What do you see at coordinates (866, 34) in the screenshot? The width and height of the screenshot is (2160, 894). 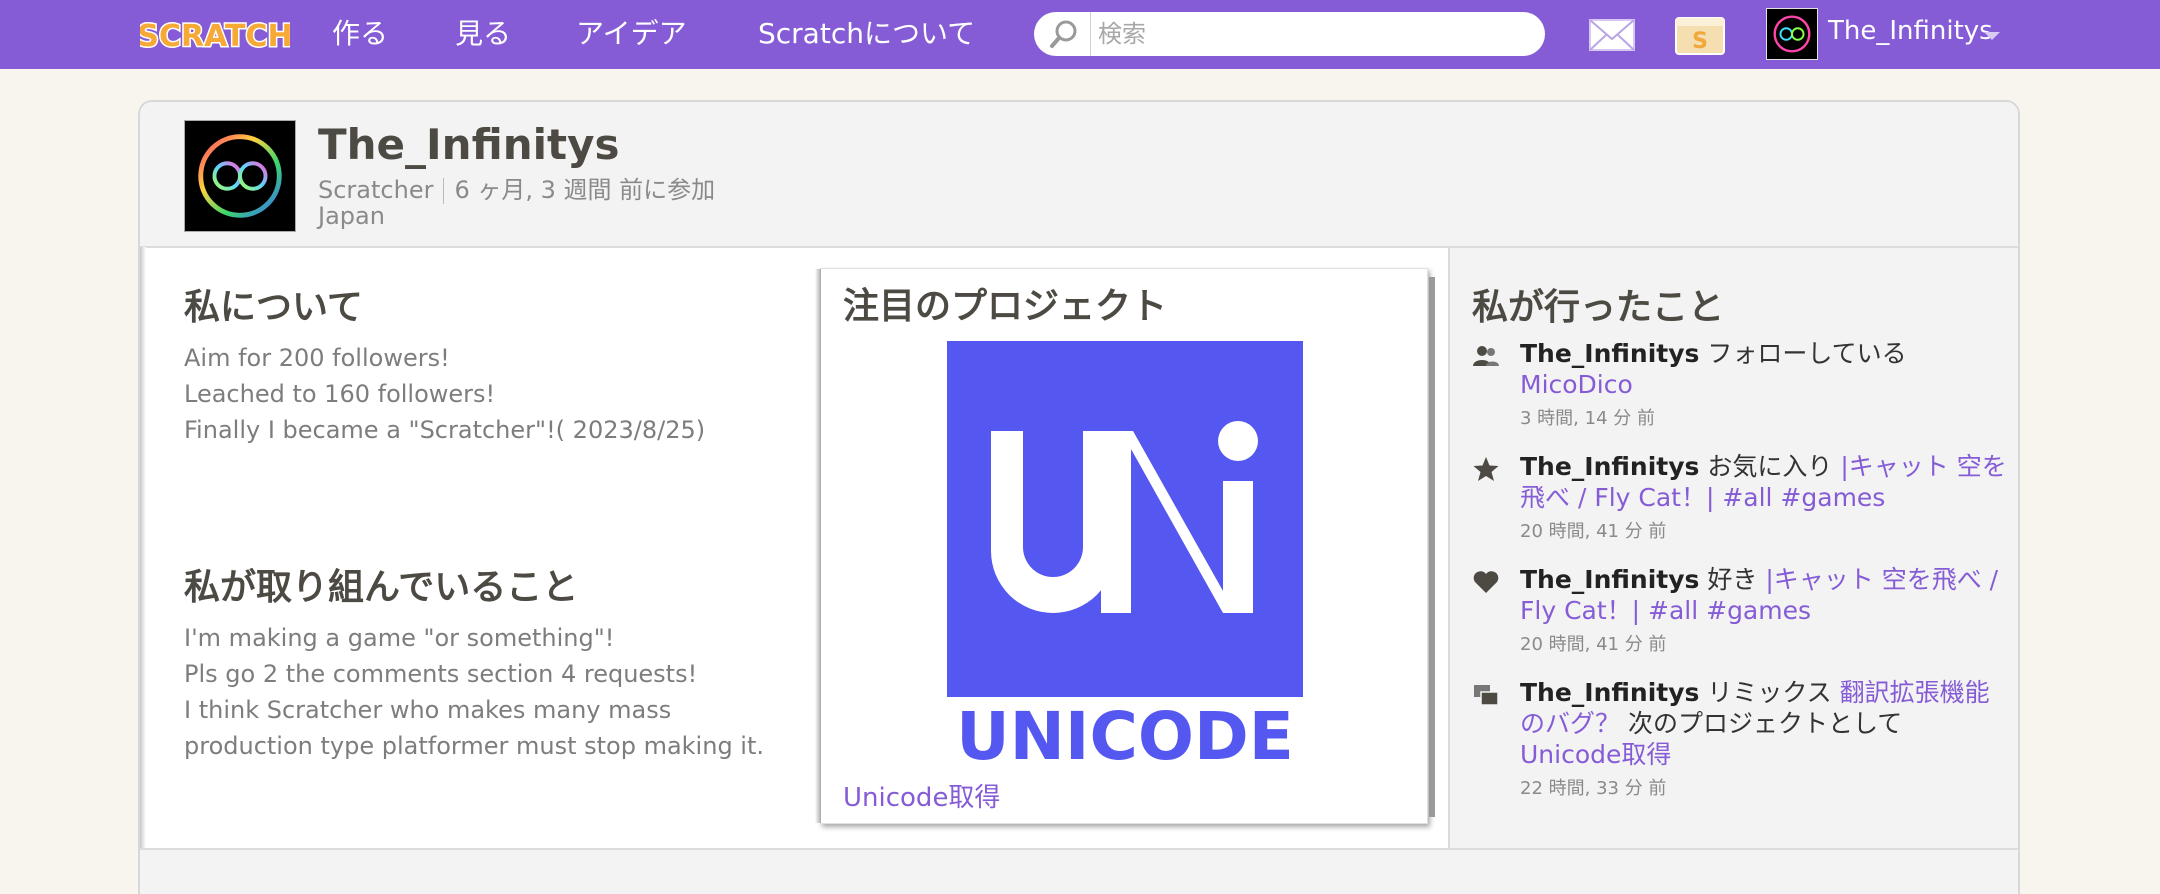 I see `nav-about: Scratchについて` at bounding box center [866, 34].